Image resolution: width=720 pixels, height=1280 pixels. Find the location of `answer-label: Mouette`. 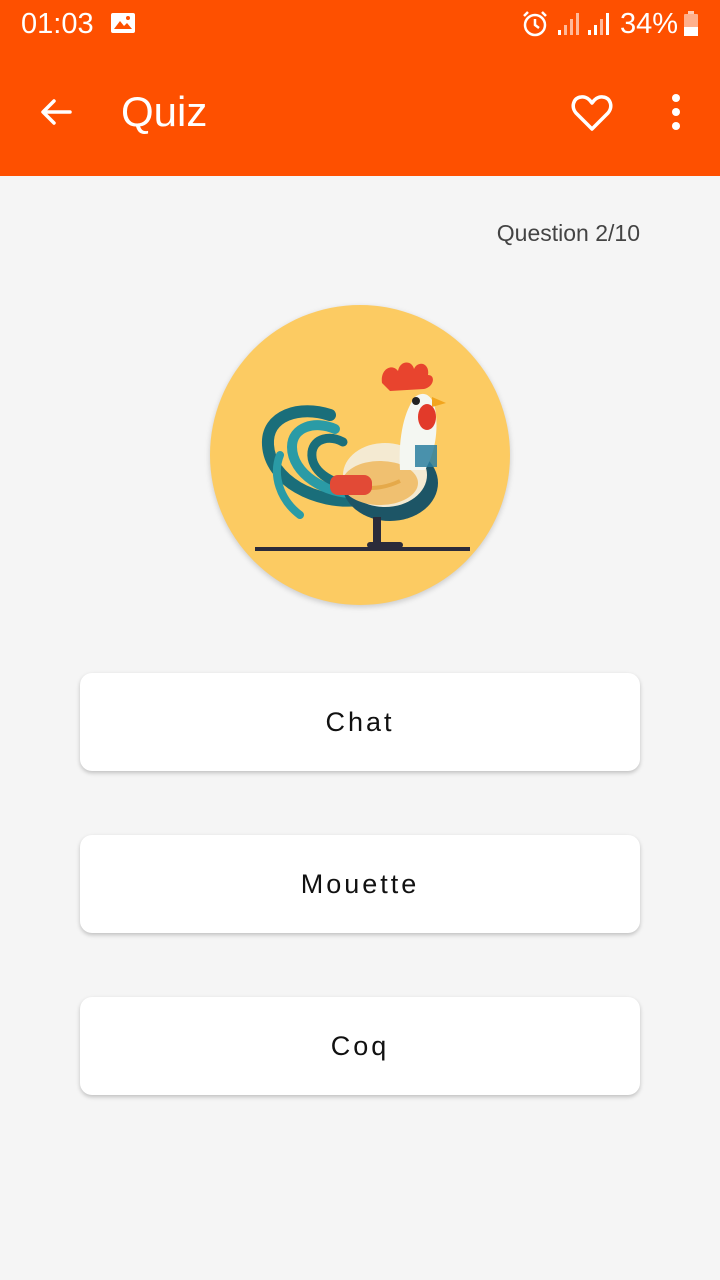

answer-label: Mouette is located at coordinates (360, 883).